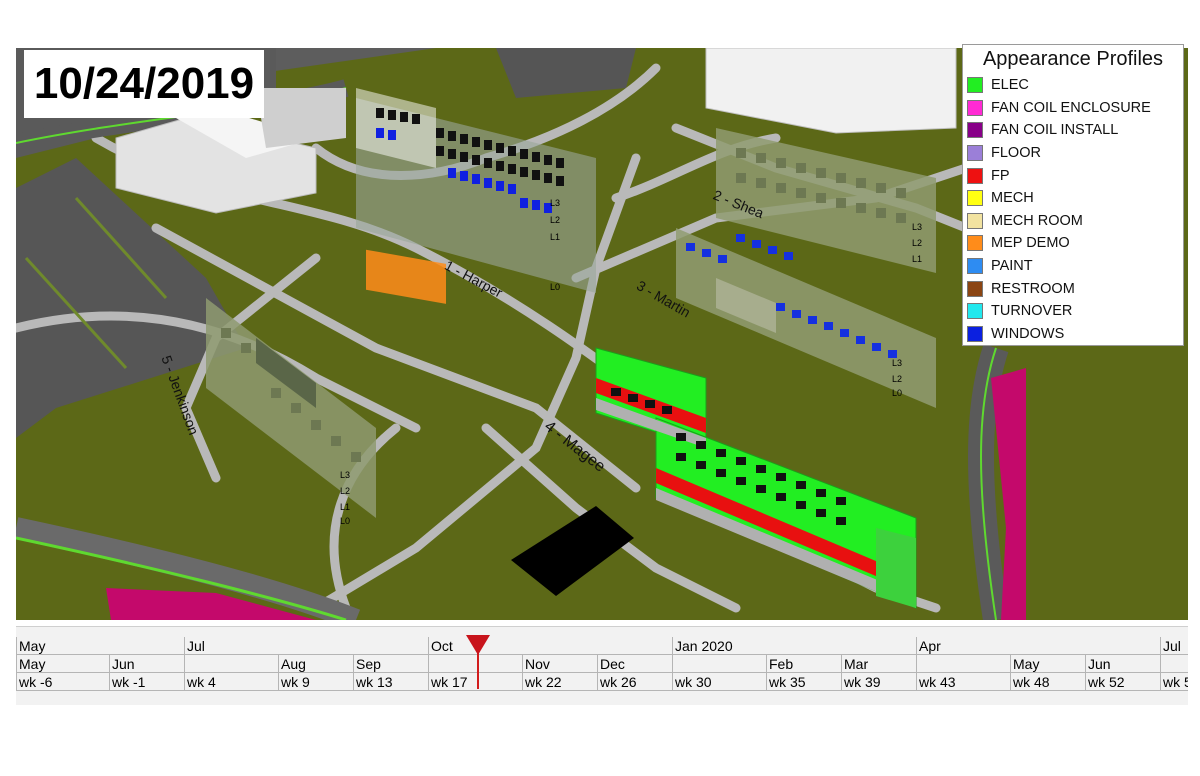  Describe the element at coordinates (231, 681) in the screenshot. I see `timeline-week: wk 4` at that location.